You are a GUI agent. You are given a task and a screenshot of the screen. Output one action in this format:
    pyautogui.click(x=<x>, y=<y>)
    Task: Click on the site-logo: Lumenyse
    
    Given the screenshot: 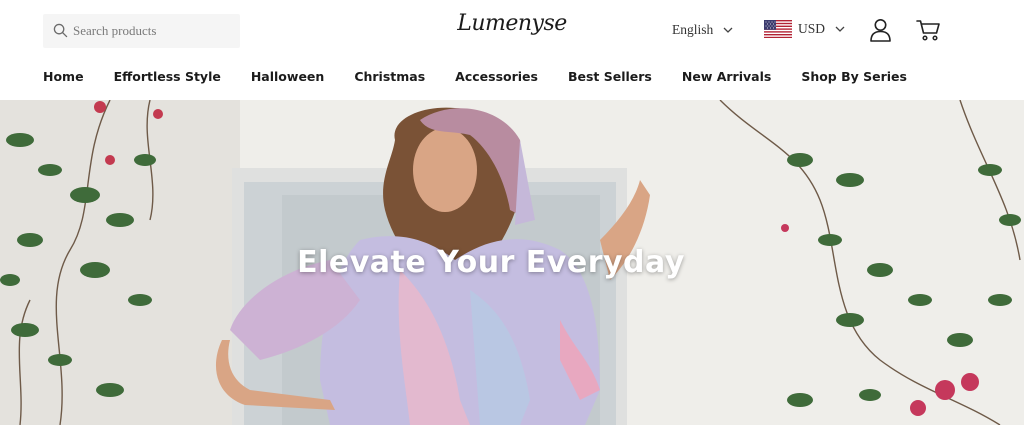 What is the action you would take?
    pyautogui.click(x=512, y=23)
    